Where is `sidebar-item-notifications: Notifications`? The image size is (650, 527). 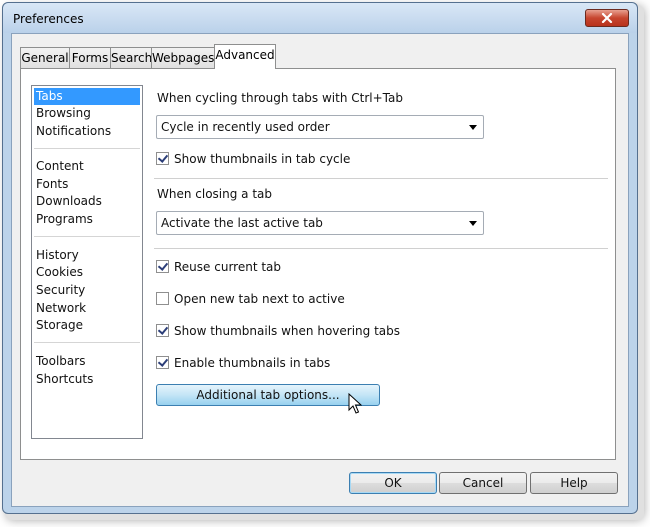 sidebar-item-notifications: Notifications is located at coordinates (87, 131).